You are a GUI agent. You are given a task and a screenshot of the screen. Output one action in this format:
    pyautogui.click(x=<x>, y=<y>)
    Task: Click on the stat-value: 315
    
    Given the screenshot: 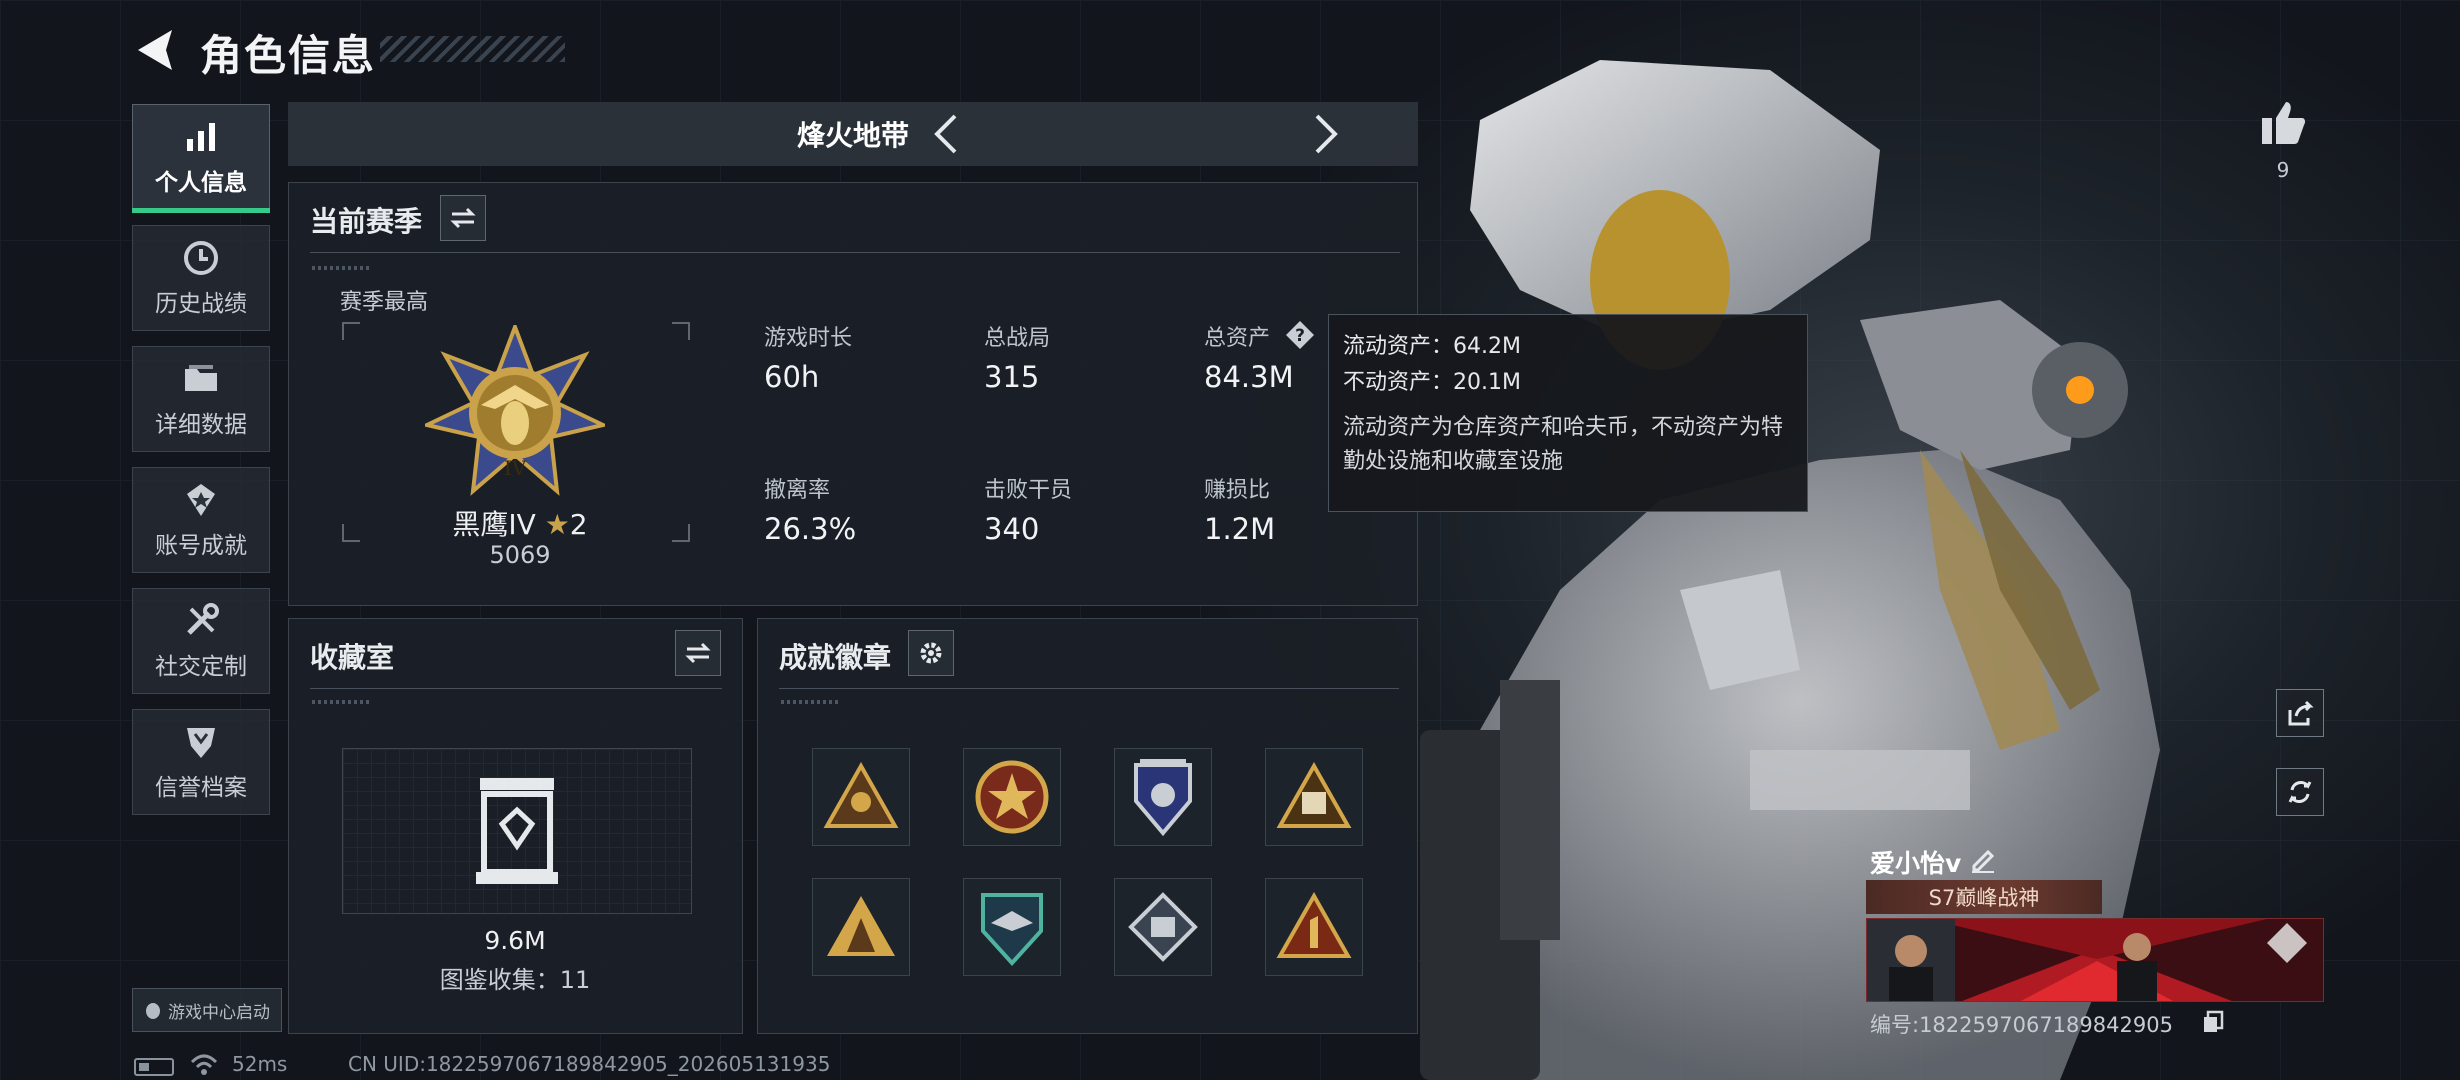 What is the action you would take?
    pyautogui.click(x=1012, y=377)
    